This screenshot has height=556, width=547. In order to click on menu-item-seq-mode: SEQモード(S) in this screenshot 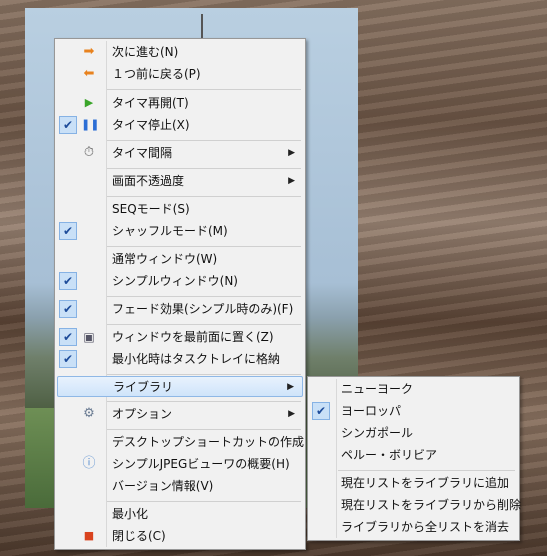, I will do `click(180, 209)`.